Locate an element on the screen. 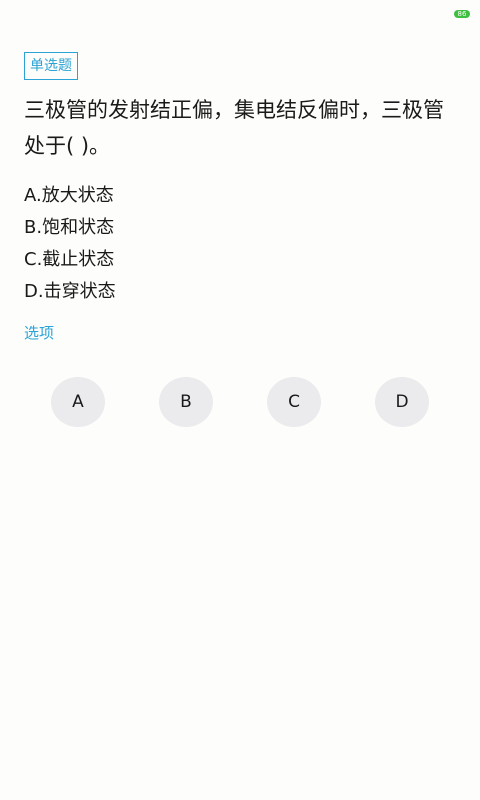  option-a: A.放大状态 is located at coordinates (69, 195).